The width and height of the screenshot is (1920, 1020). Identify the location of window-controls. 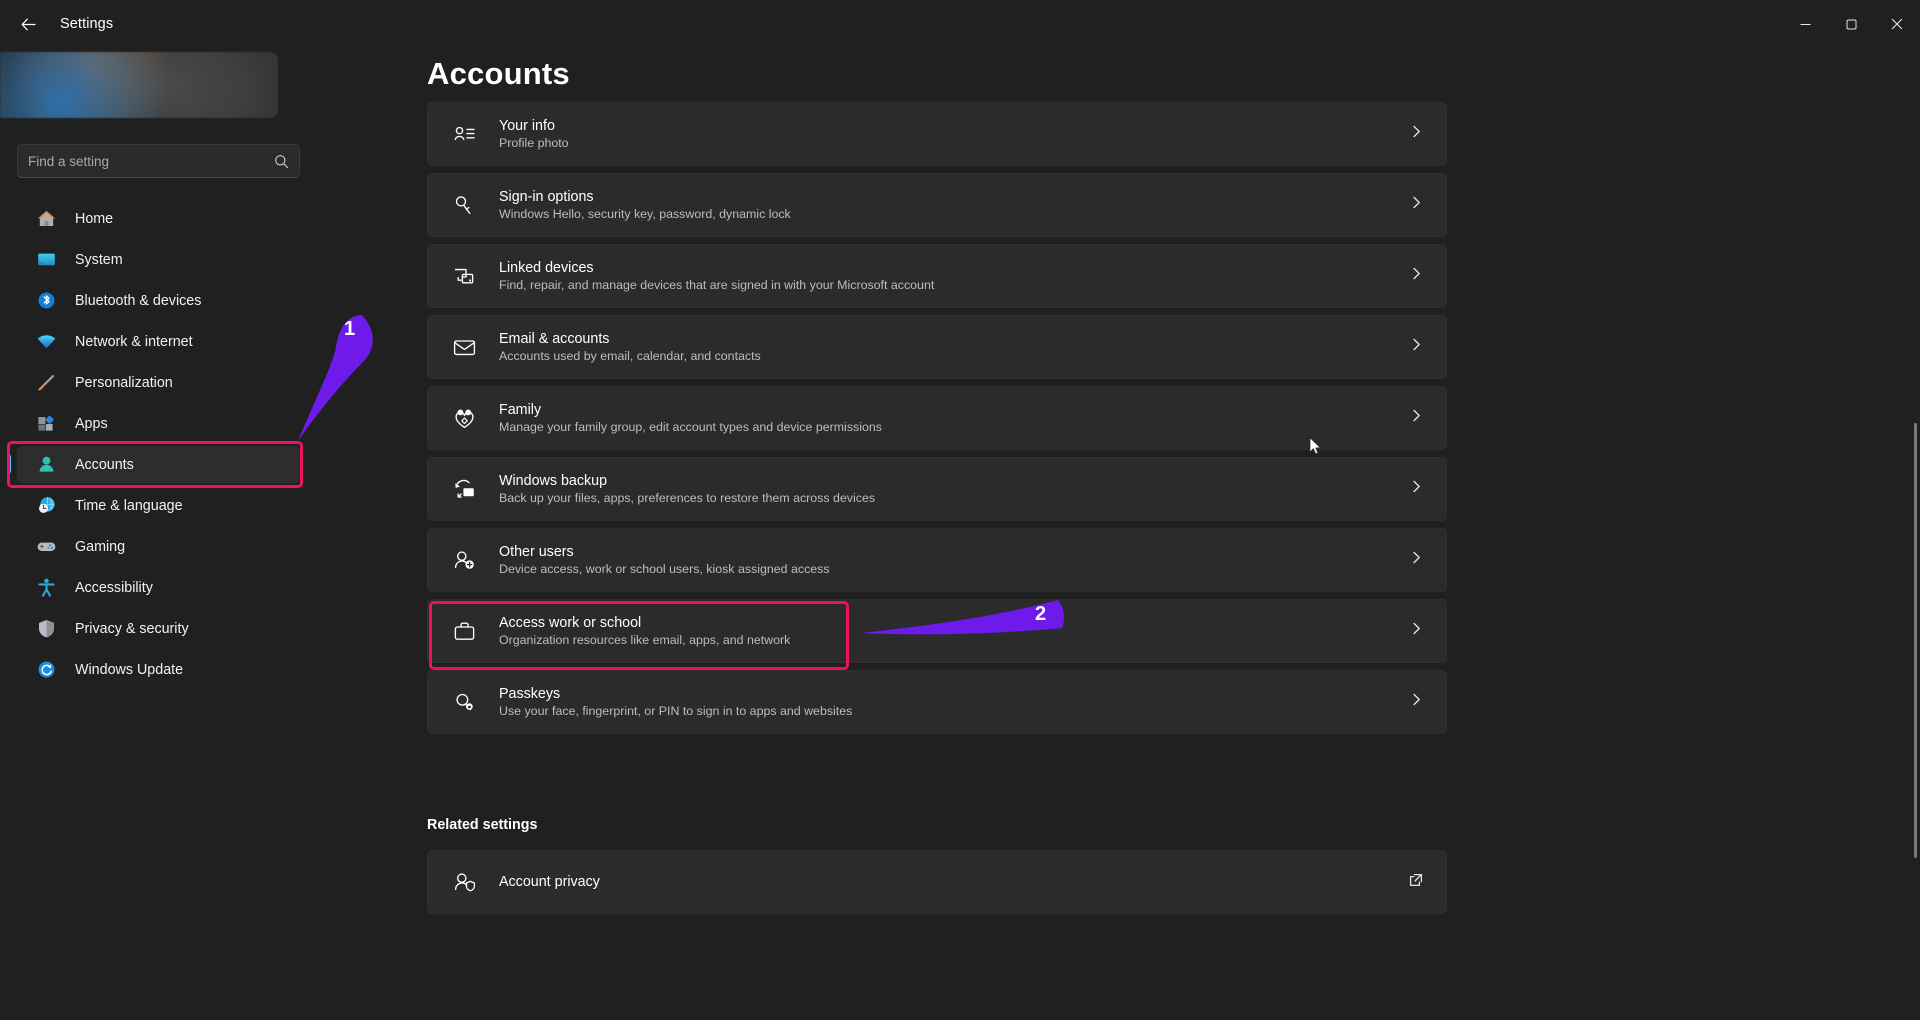
(1851, 24).